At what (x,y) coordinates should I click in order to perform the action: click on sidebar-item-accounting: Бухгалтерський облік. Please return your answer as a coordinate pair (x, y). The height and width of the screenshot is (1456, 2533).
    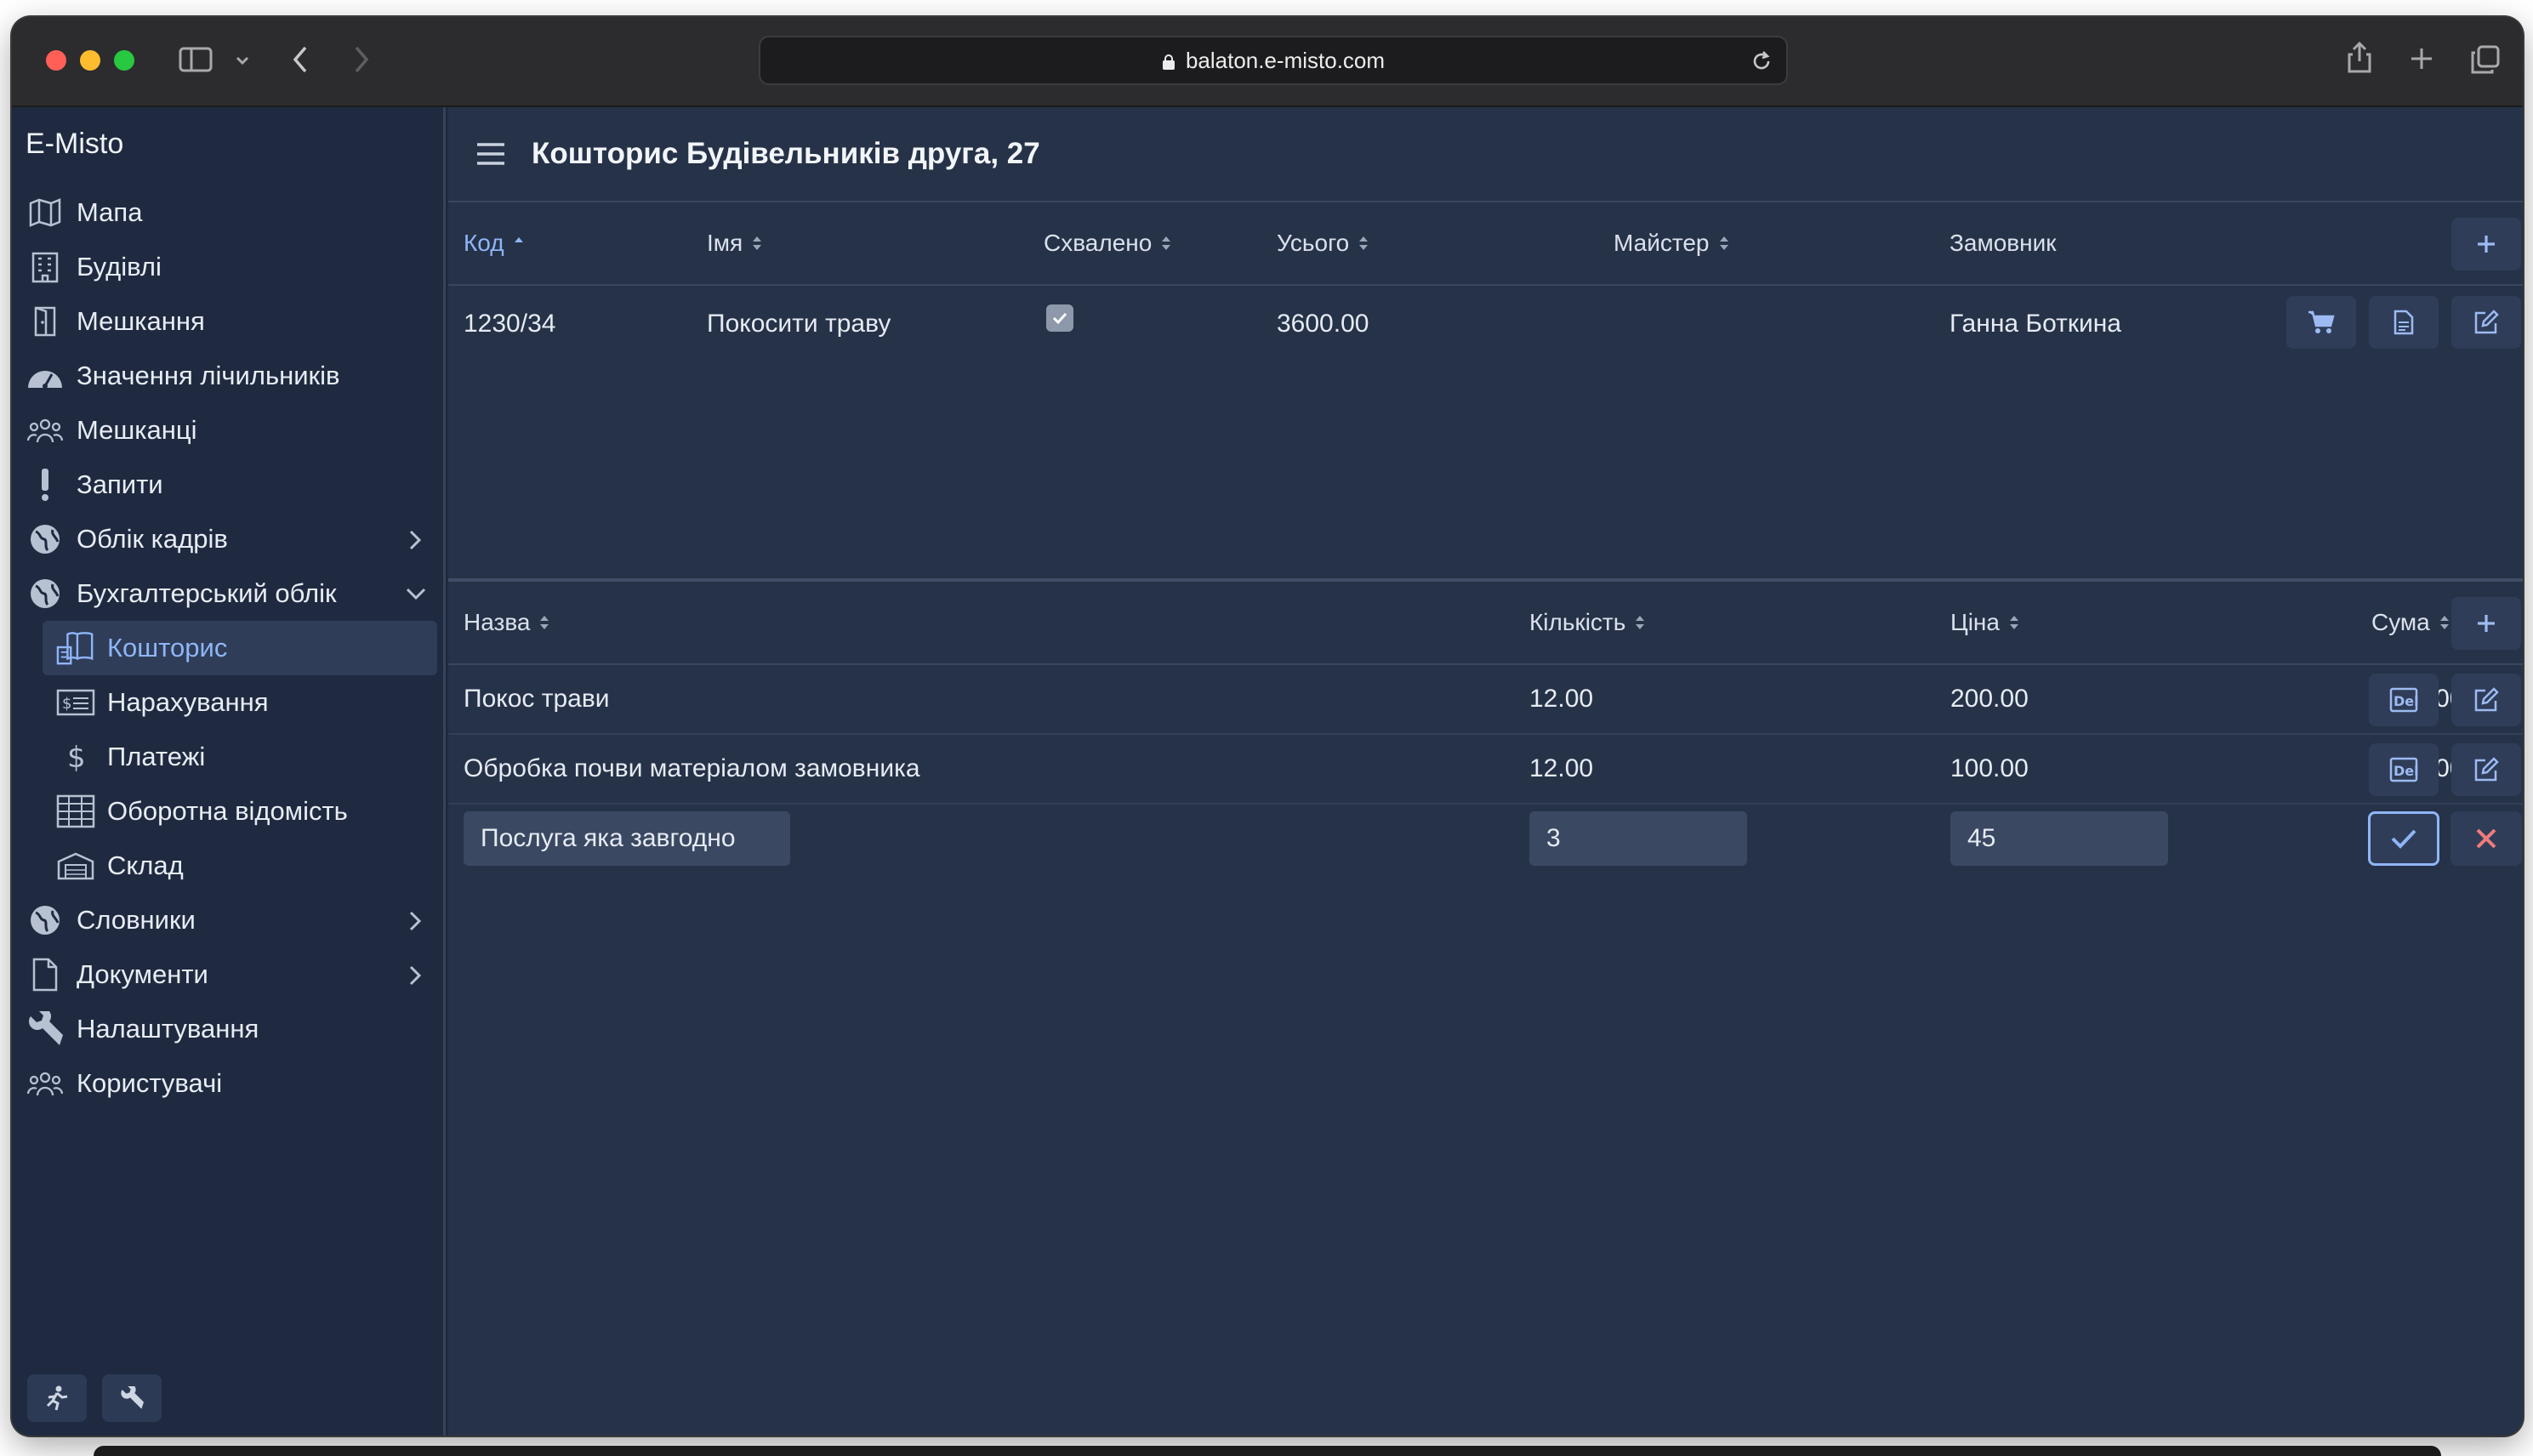
    Looking at the image, I should click on (236, 593).